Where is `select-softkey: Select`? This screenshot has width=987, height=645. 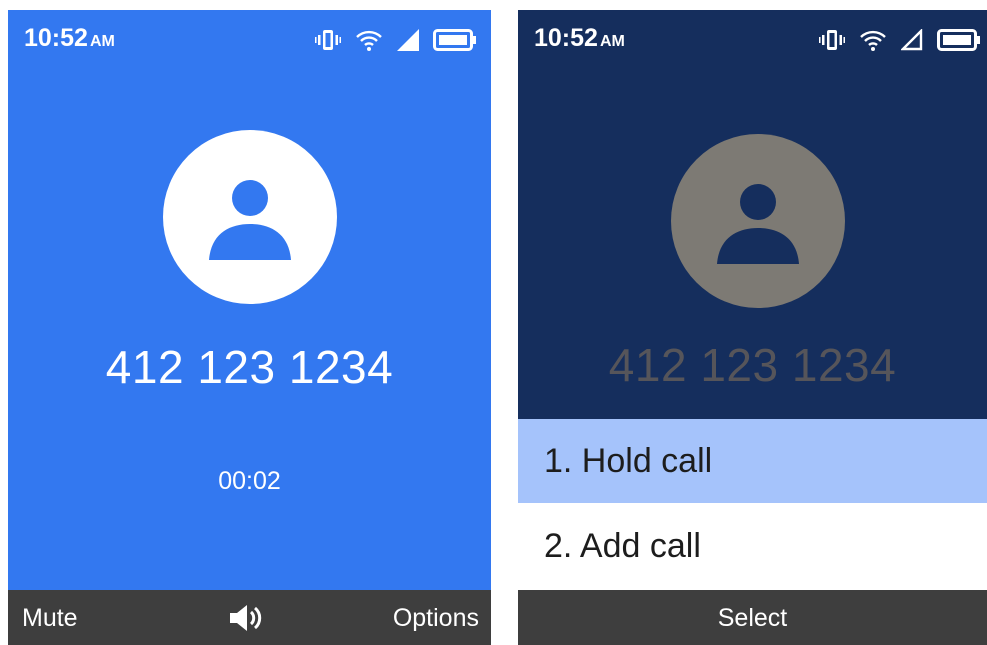
select-softkey: Select is located at coordinates (752, 618).